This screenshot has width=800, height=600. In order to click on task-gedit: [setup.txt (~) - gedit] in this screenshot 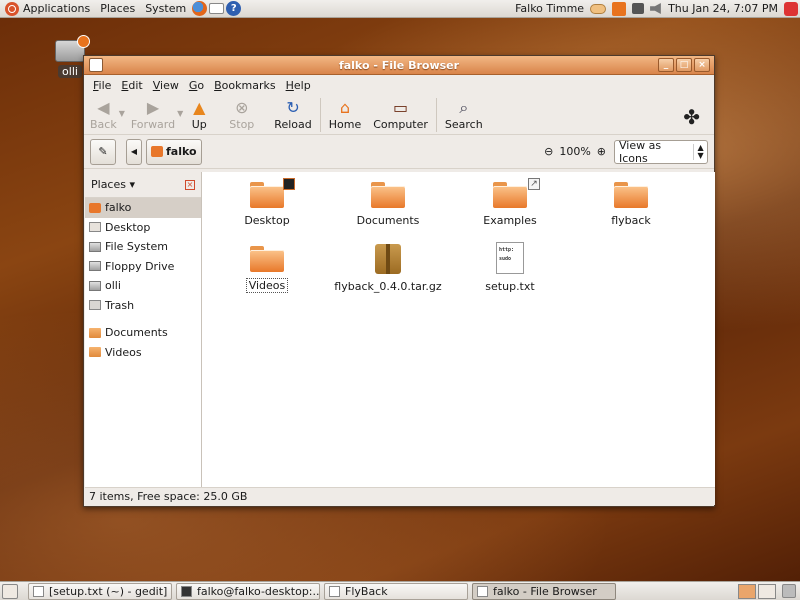, I will do `click(100, 591)`.